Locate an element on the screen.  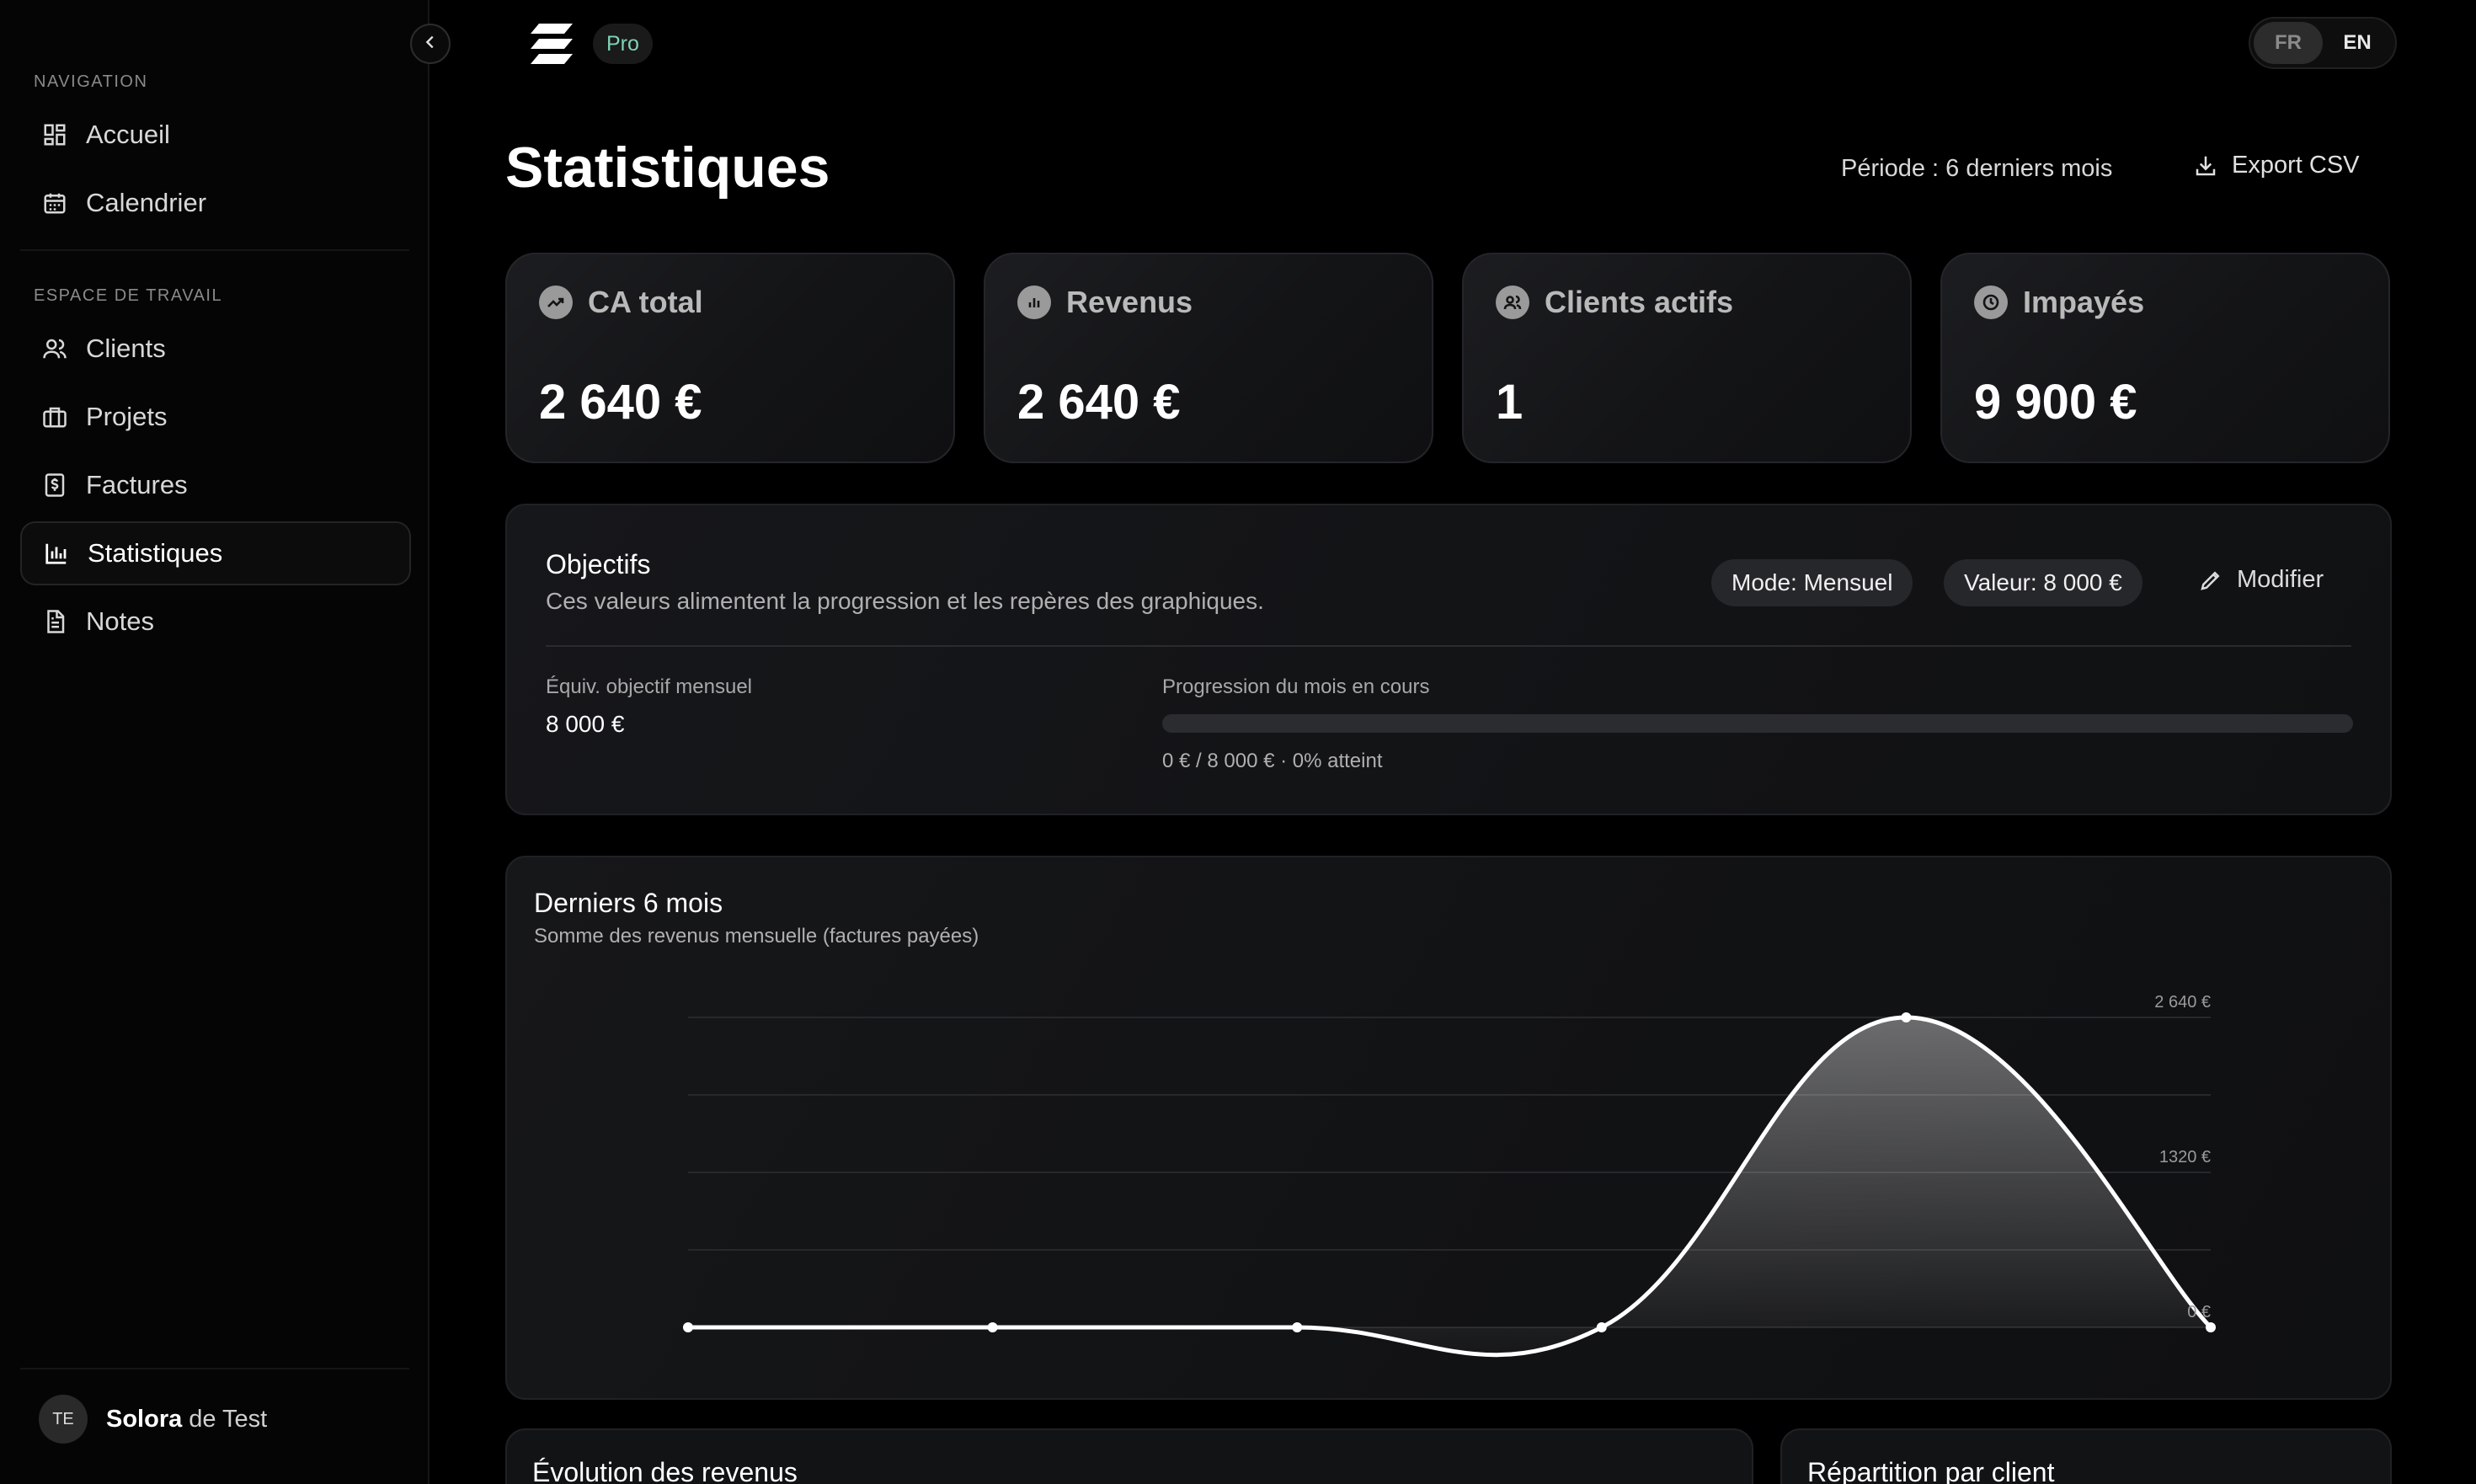
page-title: Statistiques is located at coordinates (667, 168).